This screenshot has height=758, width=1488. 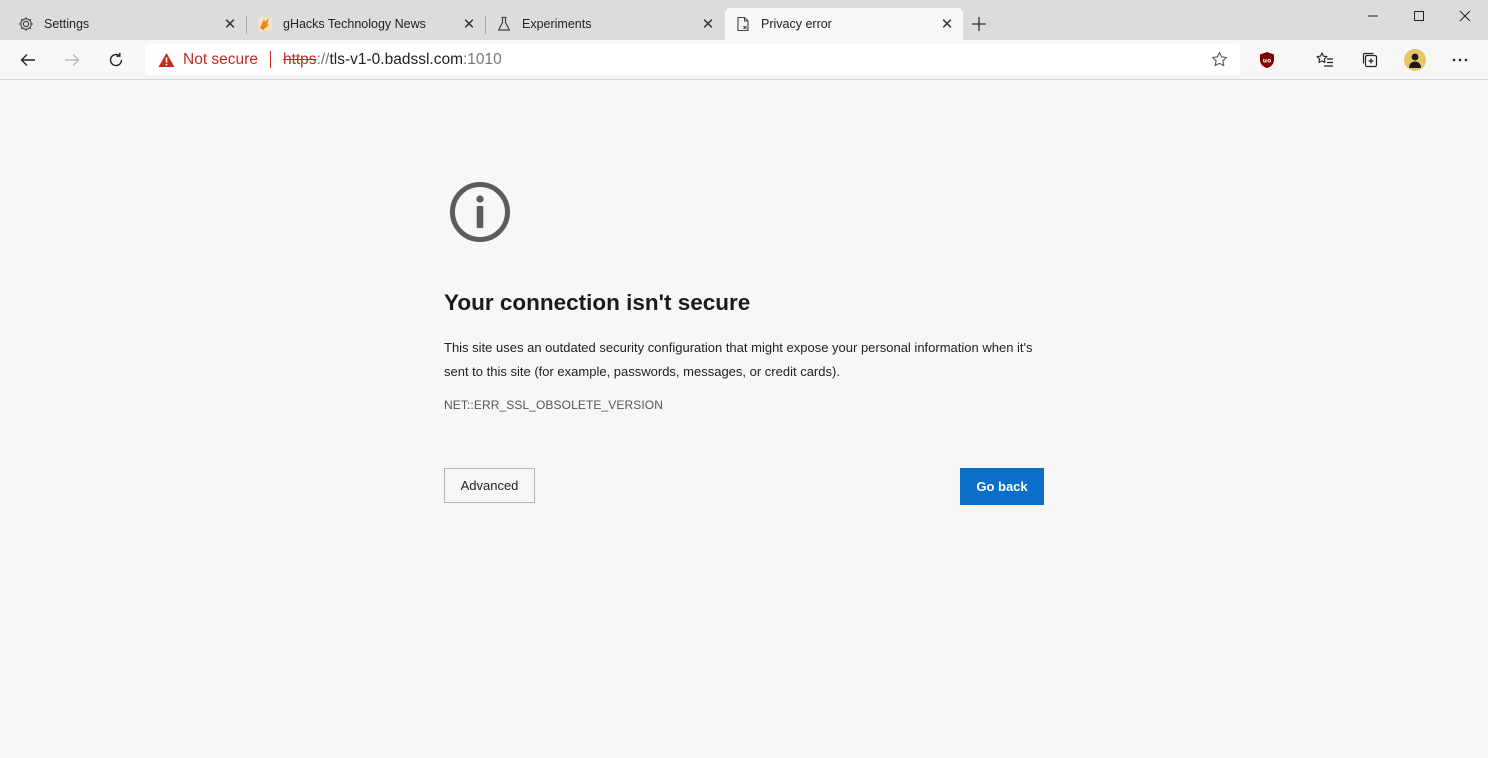 What do you see at coordinates (504, 24) in the screenshot?
I see `flask-icon` at bounding box center [504, 24].